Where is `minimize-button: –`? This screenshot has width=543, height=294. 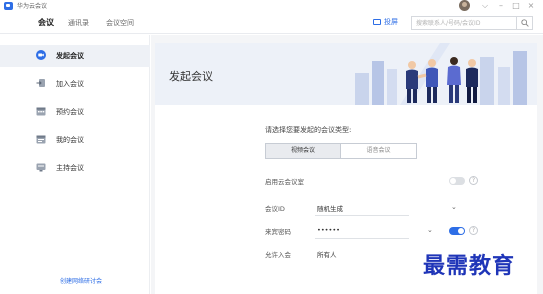
minimize-button: – is located at coordinates (501, 6).